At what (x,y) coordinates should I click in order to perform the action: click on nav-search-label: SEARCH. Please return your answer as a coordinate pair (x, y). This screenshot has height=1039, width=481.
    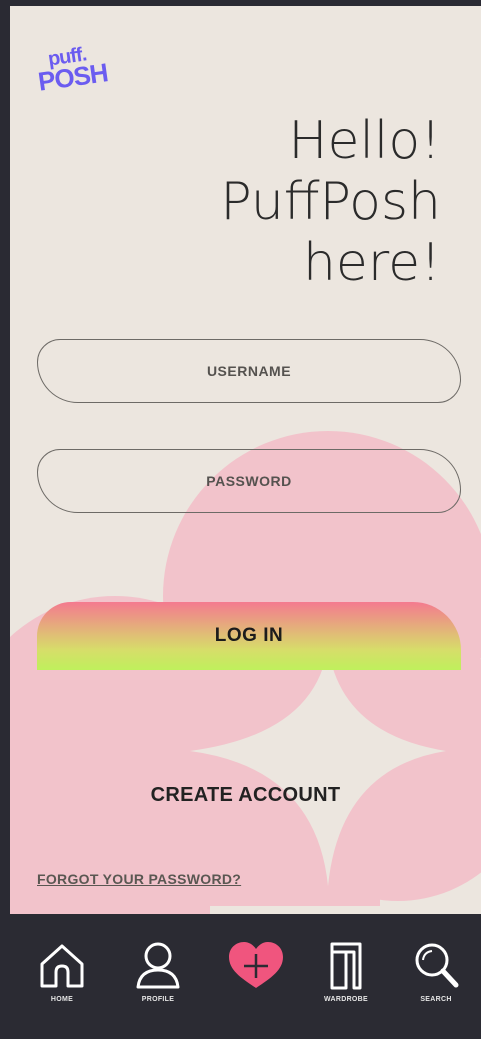
    Looking at the image, I should click on (436, 999).